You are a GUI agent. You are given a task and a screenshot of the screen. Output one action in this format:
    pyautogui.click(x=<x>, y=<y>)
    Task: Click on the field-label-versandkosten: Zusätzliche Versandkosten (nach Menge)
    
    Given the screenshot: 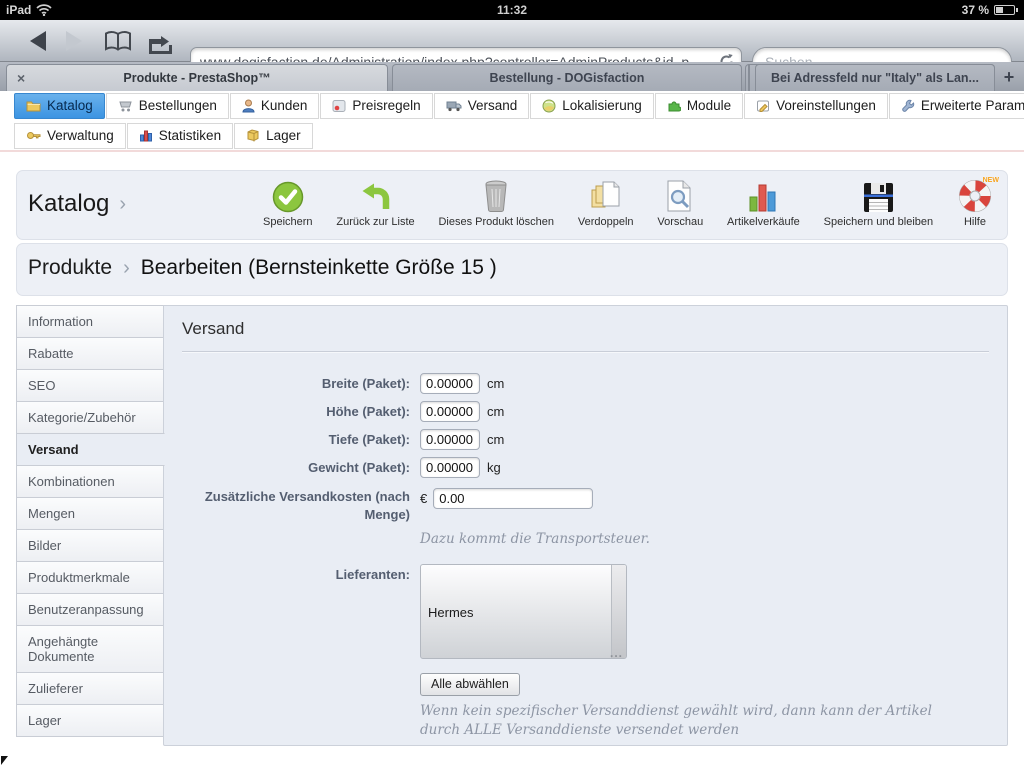 What is the action you would take?
    pyautogui.click(x=307, y=505)
    